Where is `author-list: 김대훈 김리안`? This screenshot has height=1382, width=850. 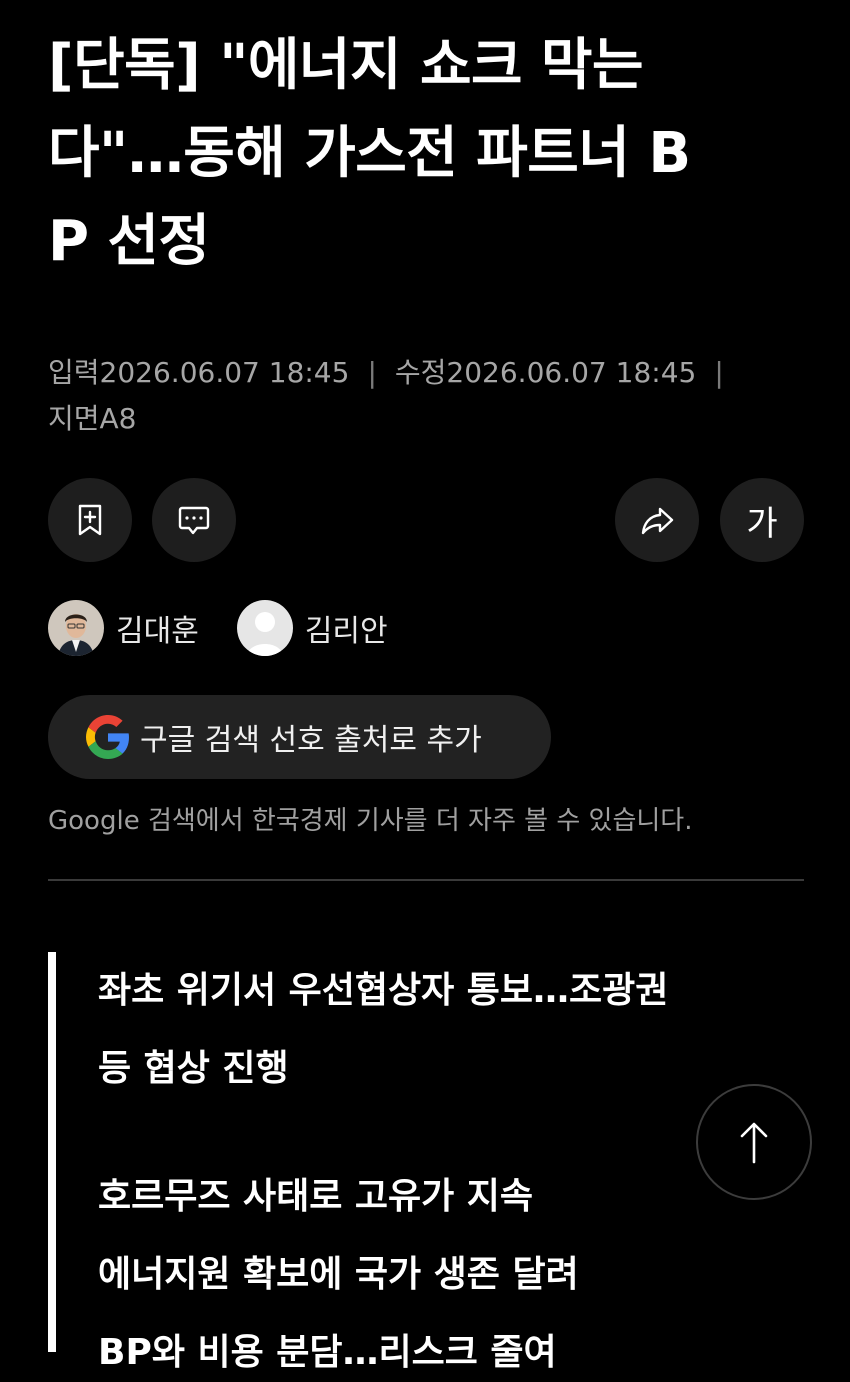 author-list: 김대훈 김리안 is located at coordinates (237, 628).